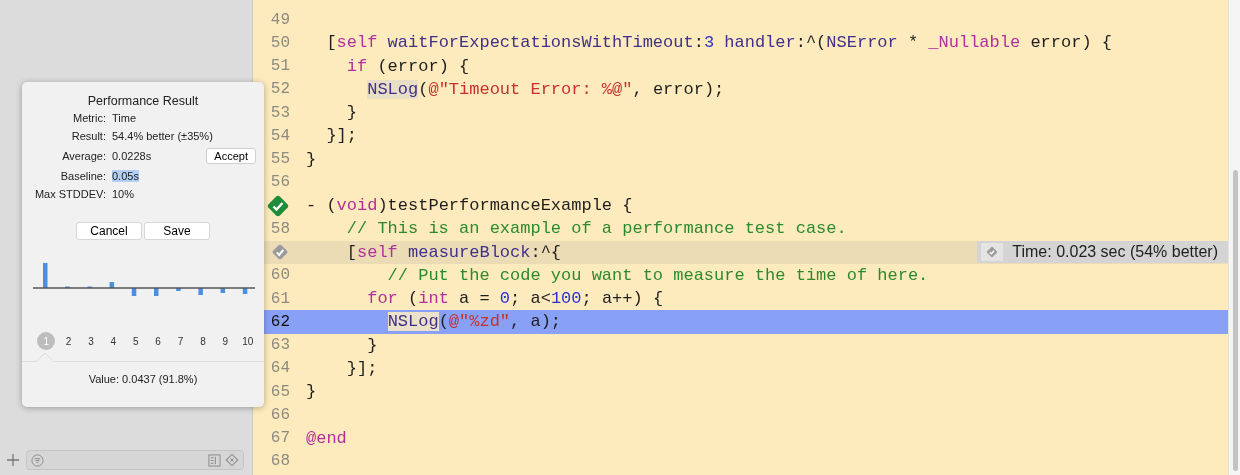  Describe the element at coordinates (280, 275) in the screenshot. I see `line-number: 60` at that location.